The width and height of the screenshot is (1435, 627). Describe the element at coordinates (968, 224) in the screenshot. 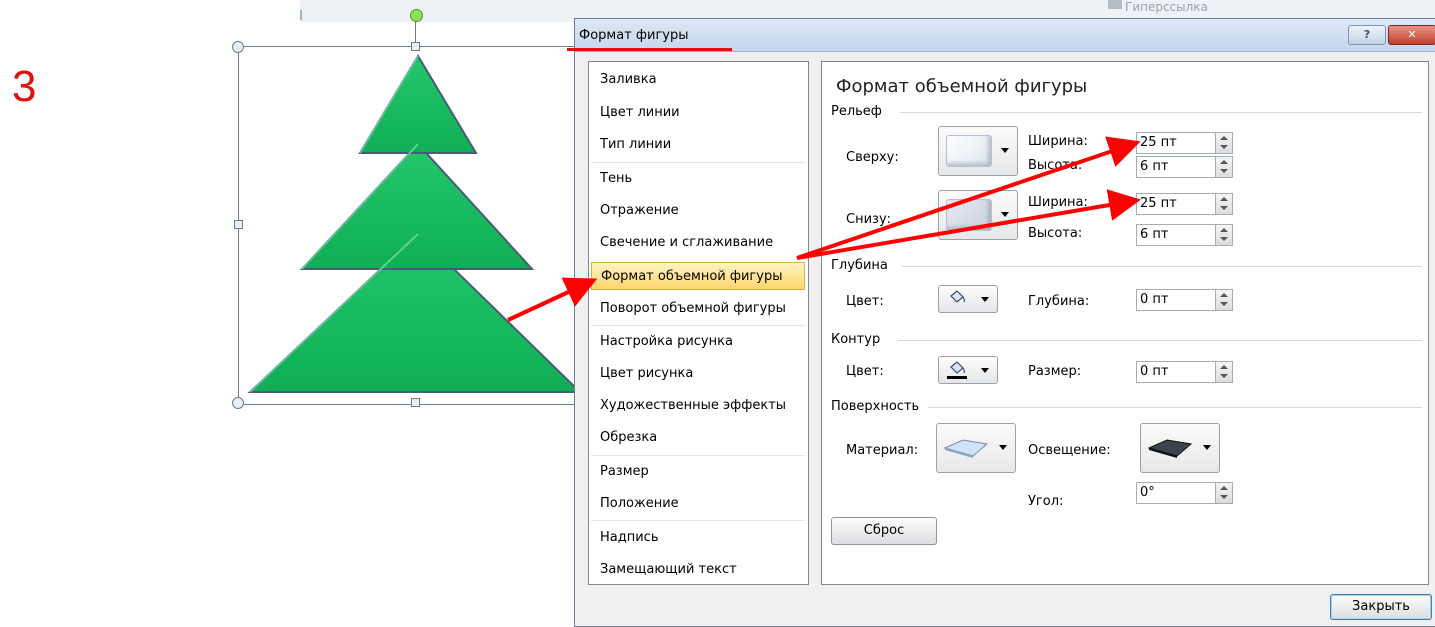

I see `annotation-arrow-nav-to-bottom-width` at that location.